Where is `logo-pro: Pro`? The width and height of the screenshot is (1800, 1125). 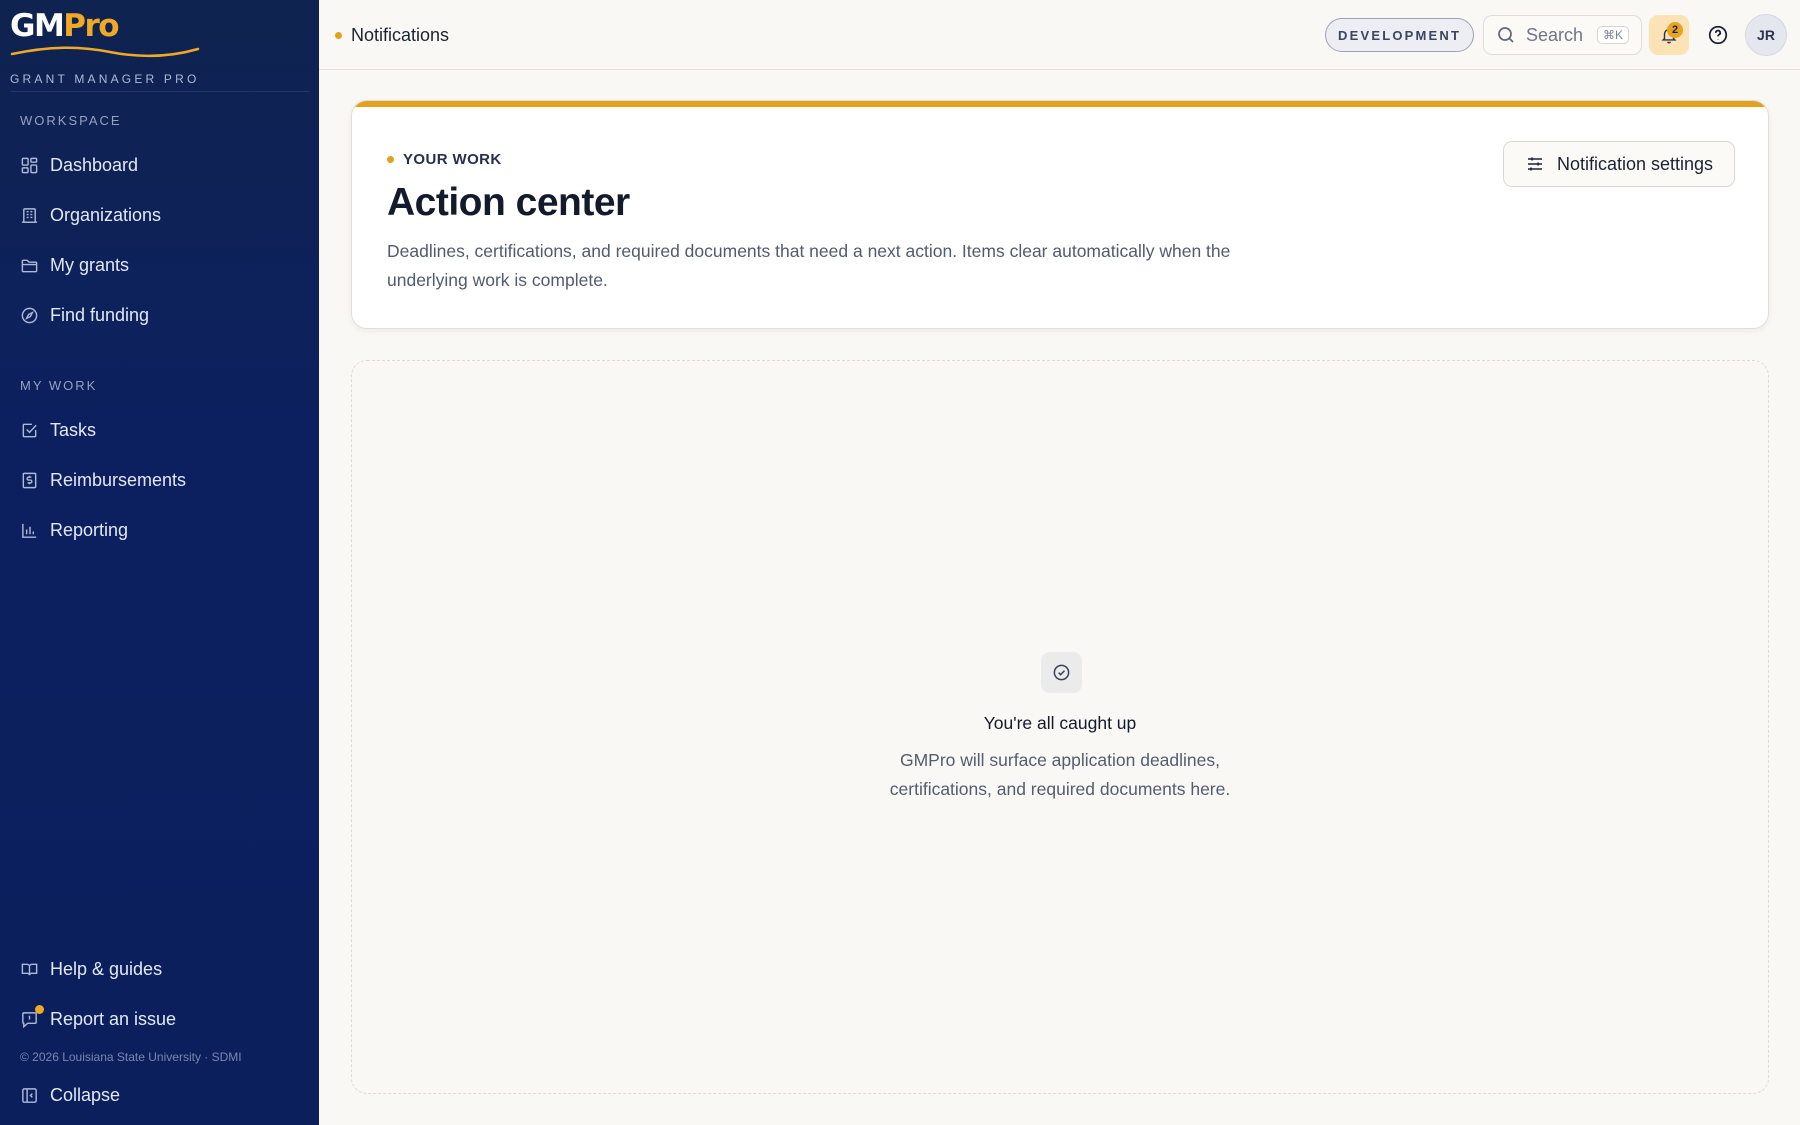 logo-pro: Pro is located at coordinates (91, 26).